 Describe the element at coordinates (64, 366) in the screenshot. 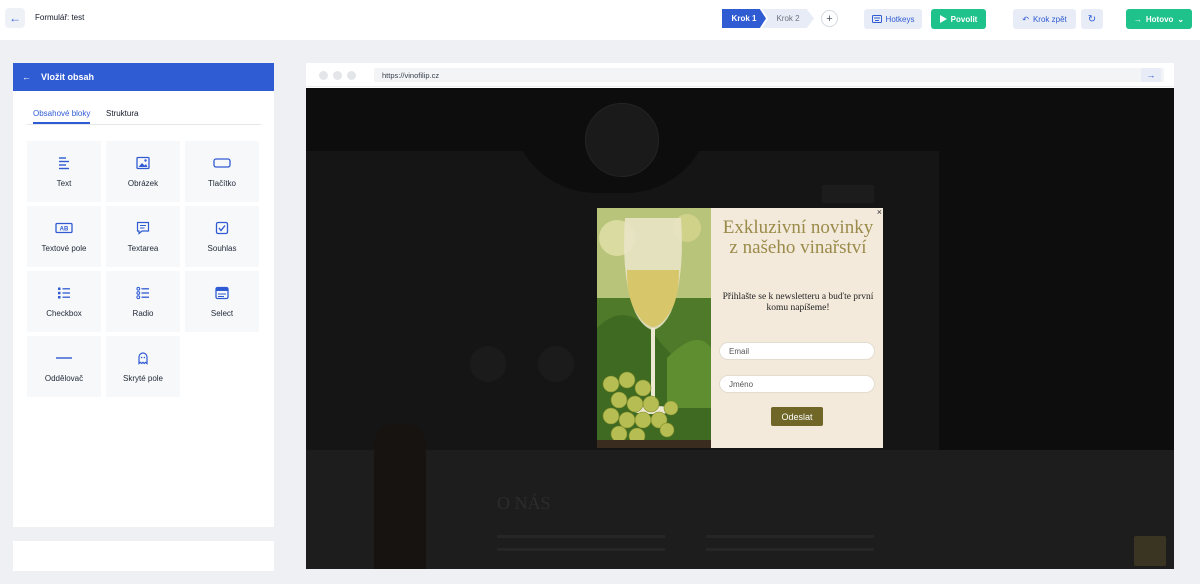

I see `block-divider: Oddělovač` at that location.